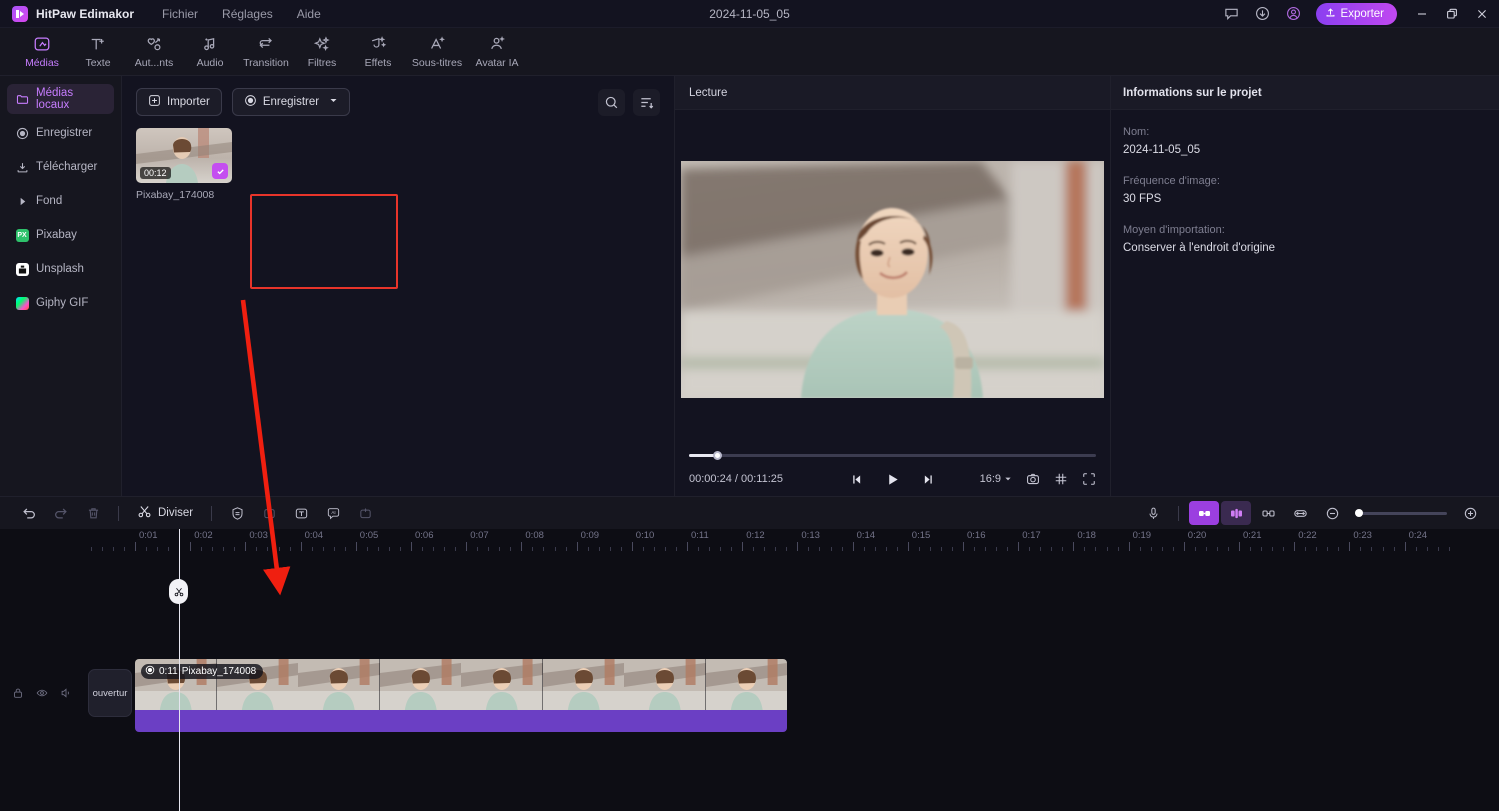  I want to click on timeline-clip: 0:11 Pixabay_174008, so click(461, 695).